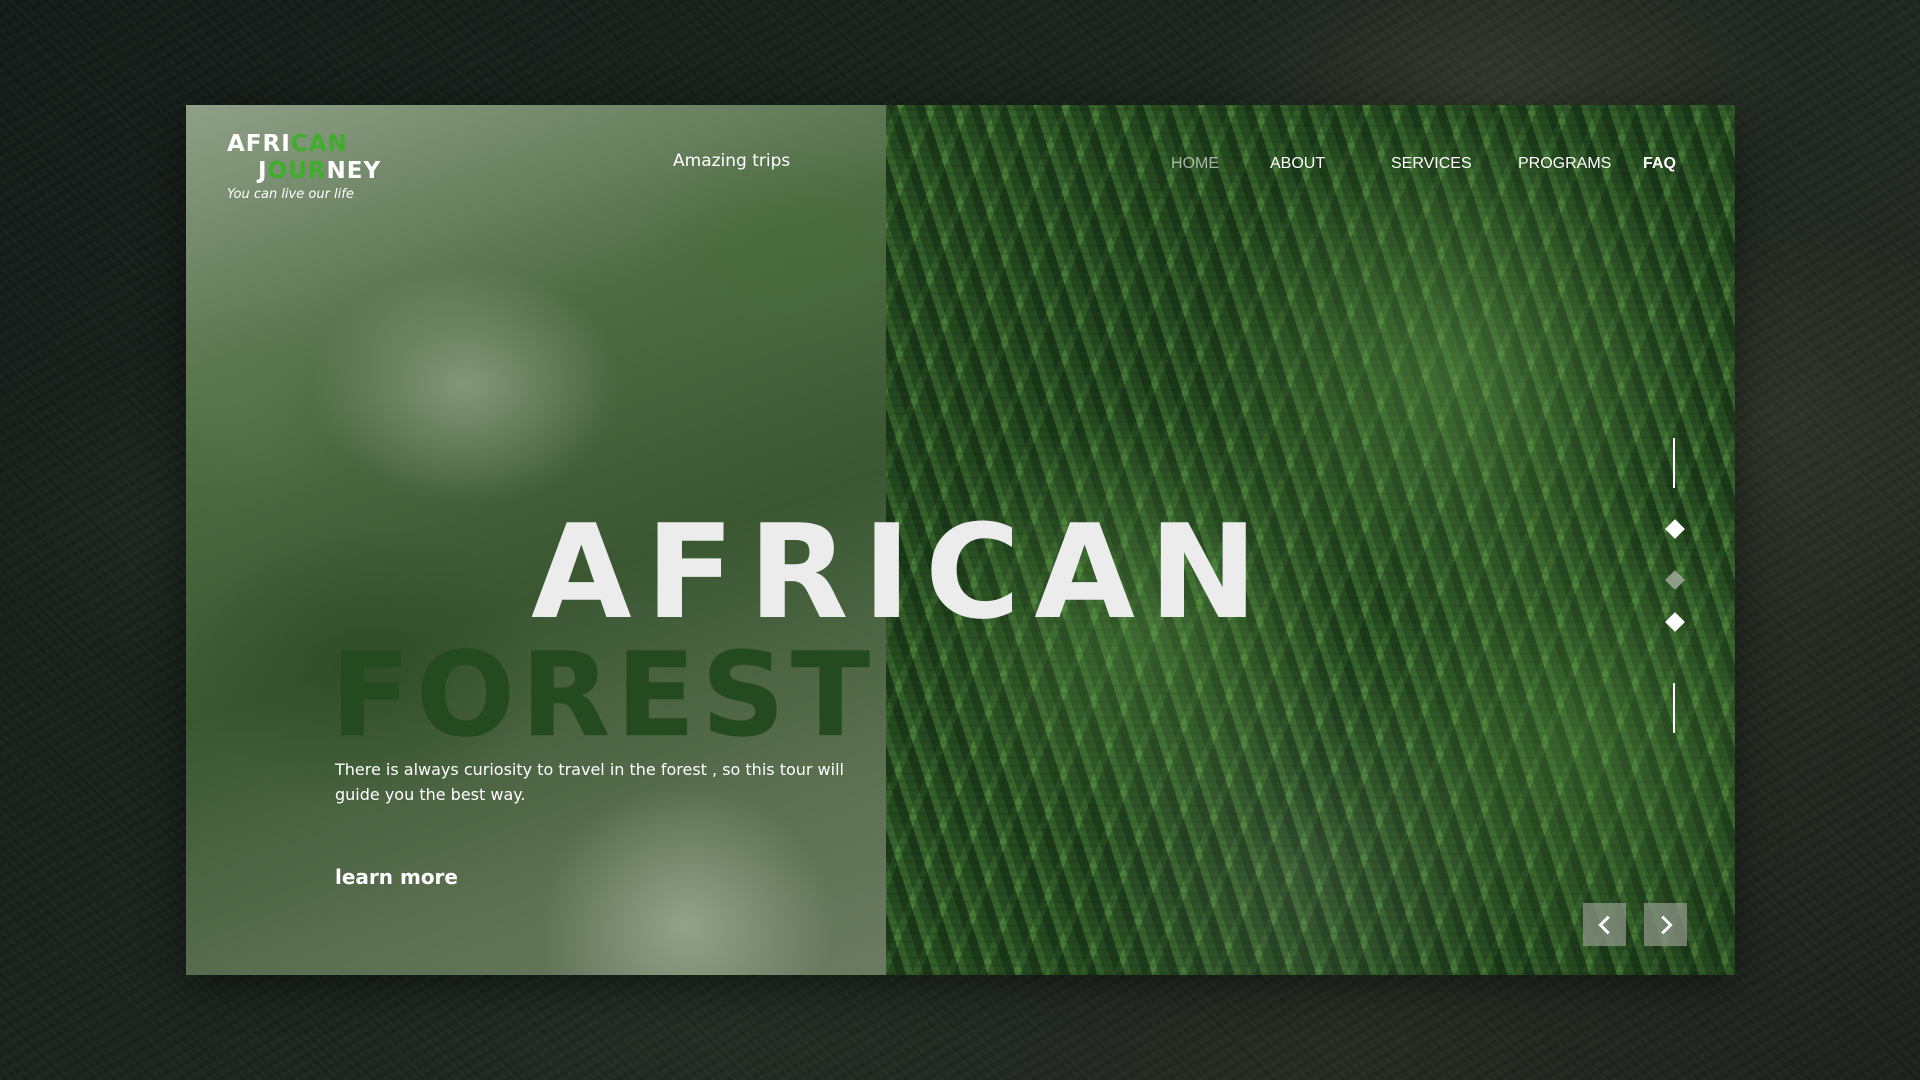 This screenshot has width=1920, height=1080. I want to click on logo-text-green: CAN, so click(319, 144).